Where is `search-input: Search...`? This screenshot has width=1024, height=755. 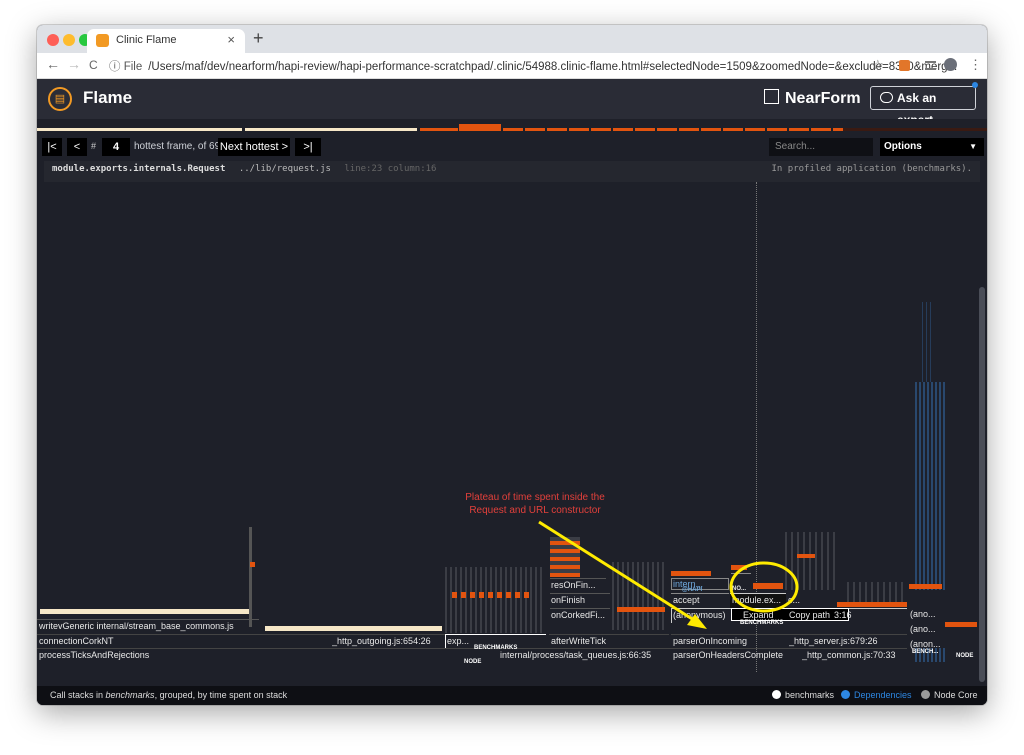
search-input: Search... is located at coordinates (821, 147).